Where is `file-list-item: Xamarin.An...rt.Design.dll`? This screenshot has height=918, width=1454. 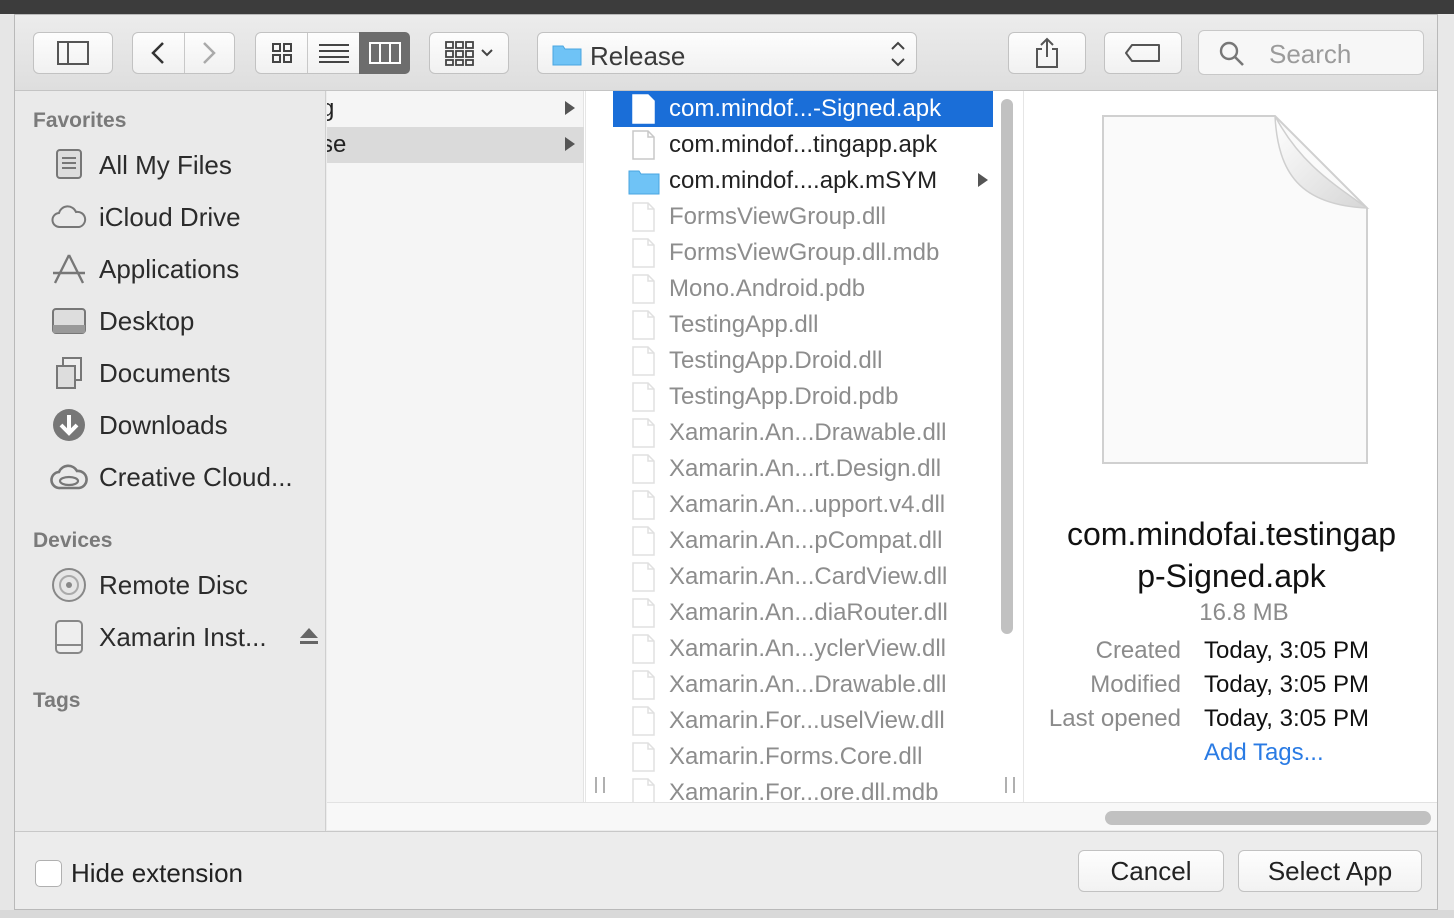 file-list-item: Xamarin.An...rt.Design.dll is located at coordinates (803, 469).